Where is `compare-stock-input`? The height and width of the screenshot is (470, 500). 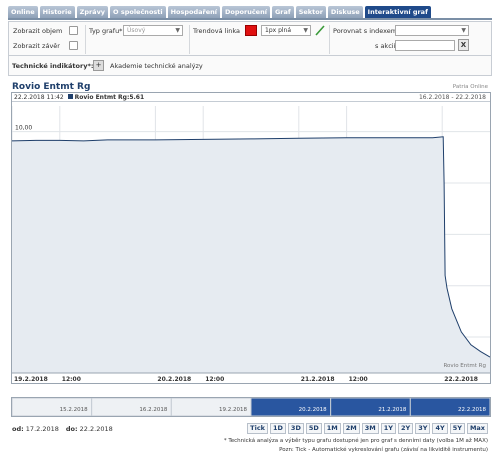
compare-stock-input is located at coordinates (425, 45).